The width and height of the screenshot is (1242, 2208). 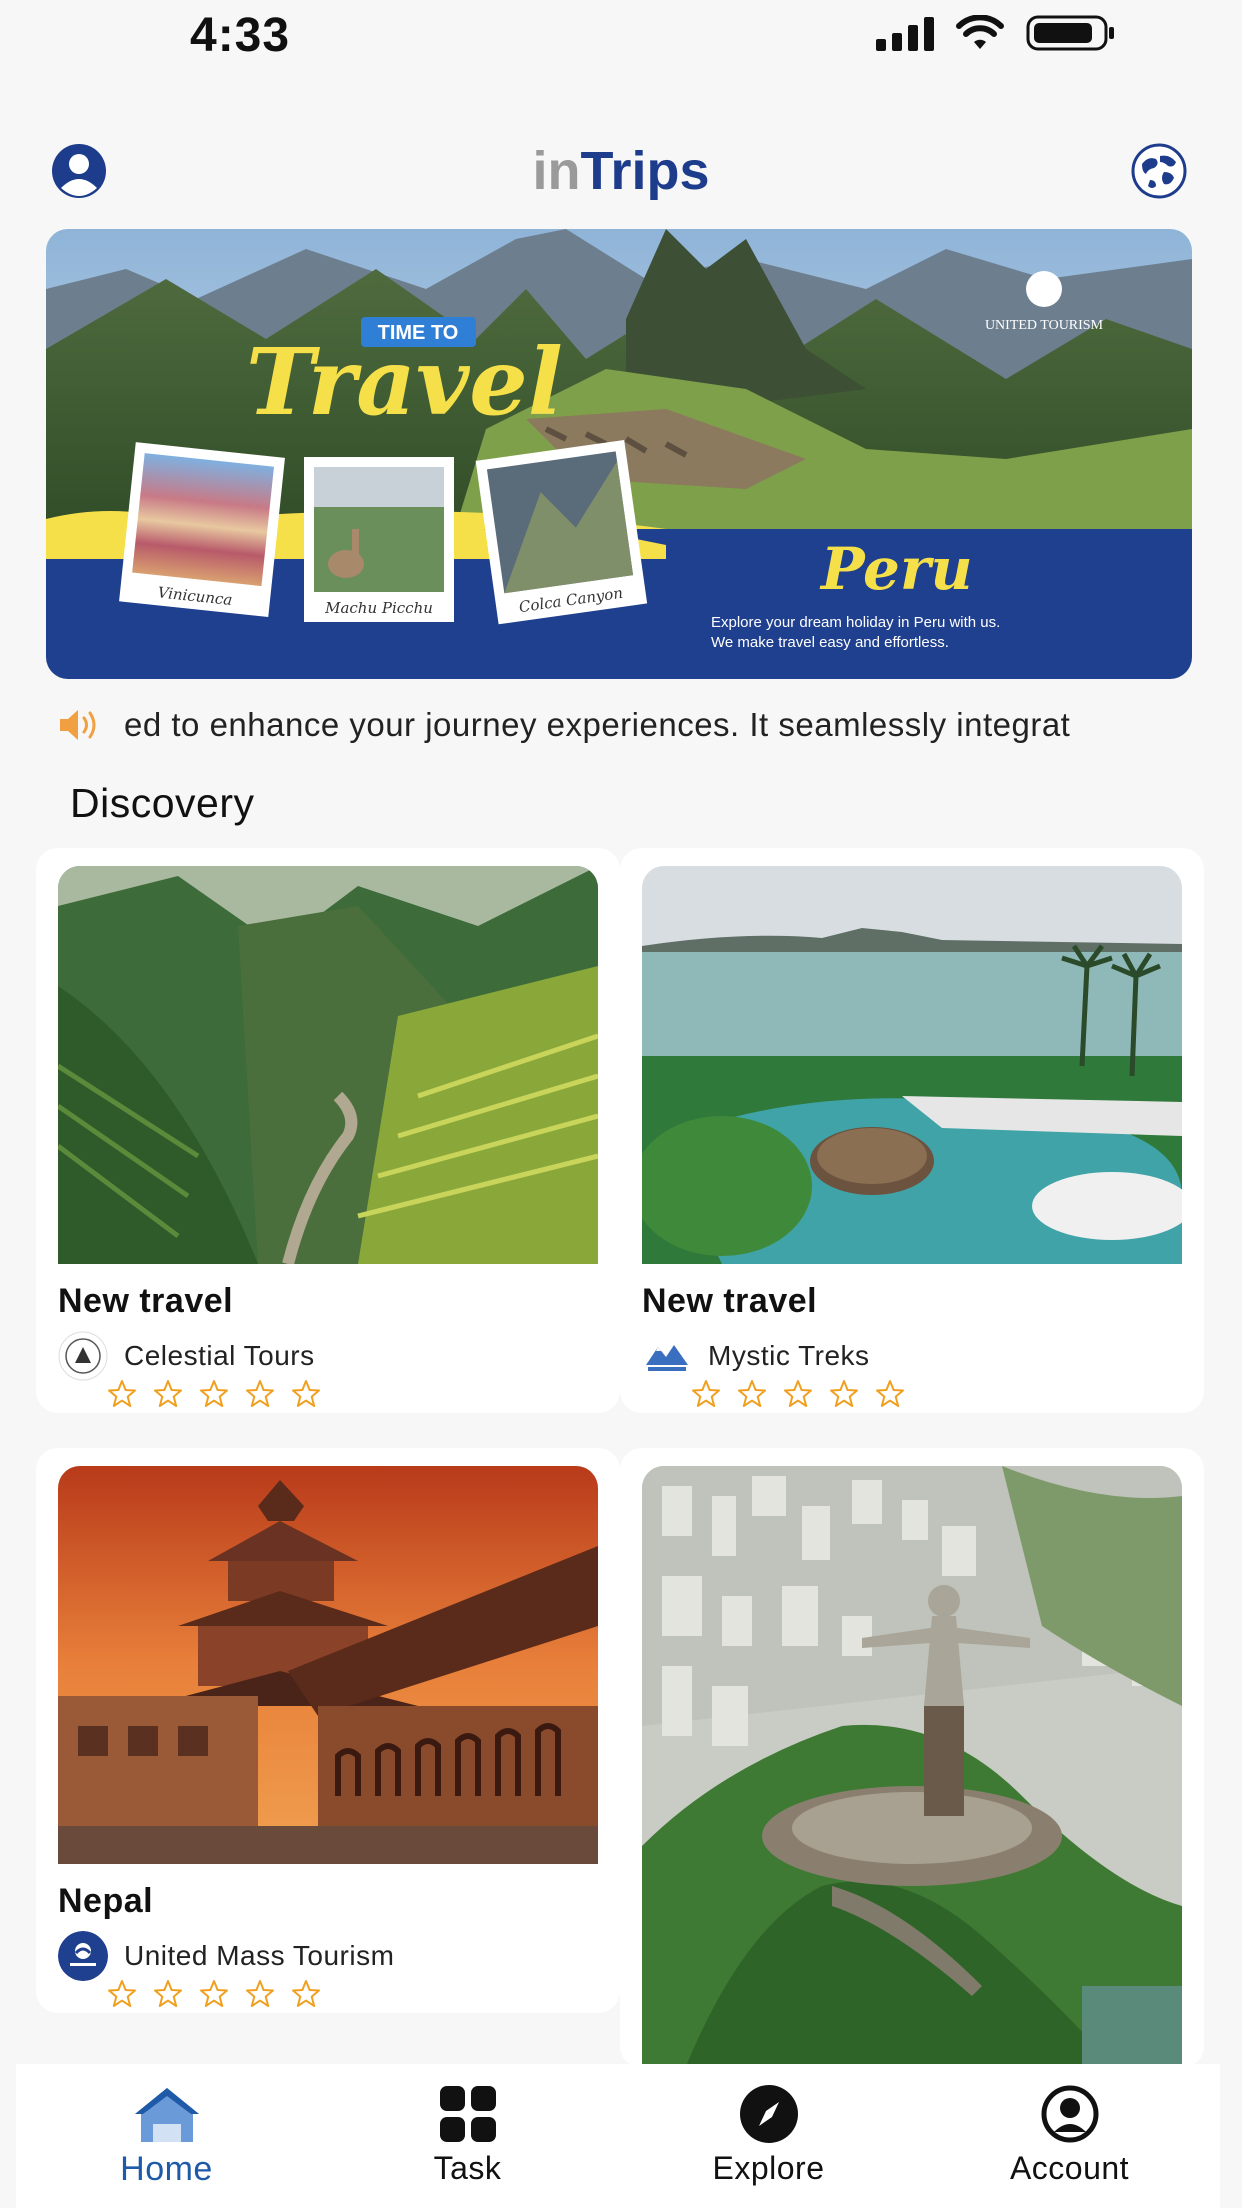 I want to click on bottom-tab-bar: Home Task Explore Account, so click(x=618, y=2136).